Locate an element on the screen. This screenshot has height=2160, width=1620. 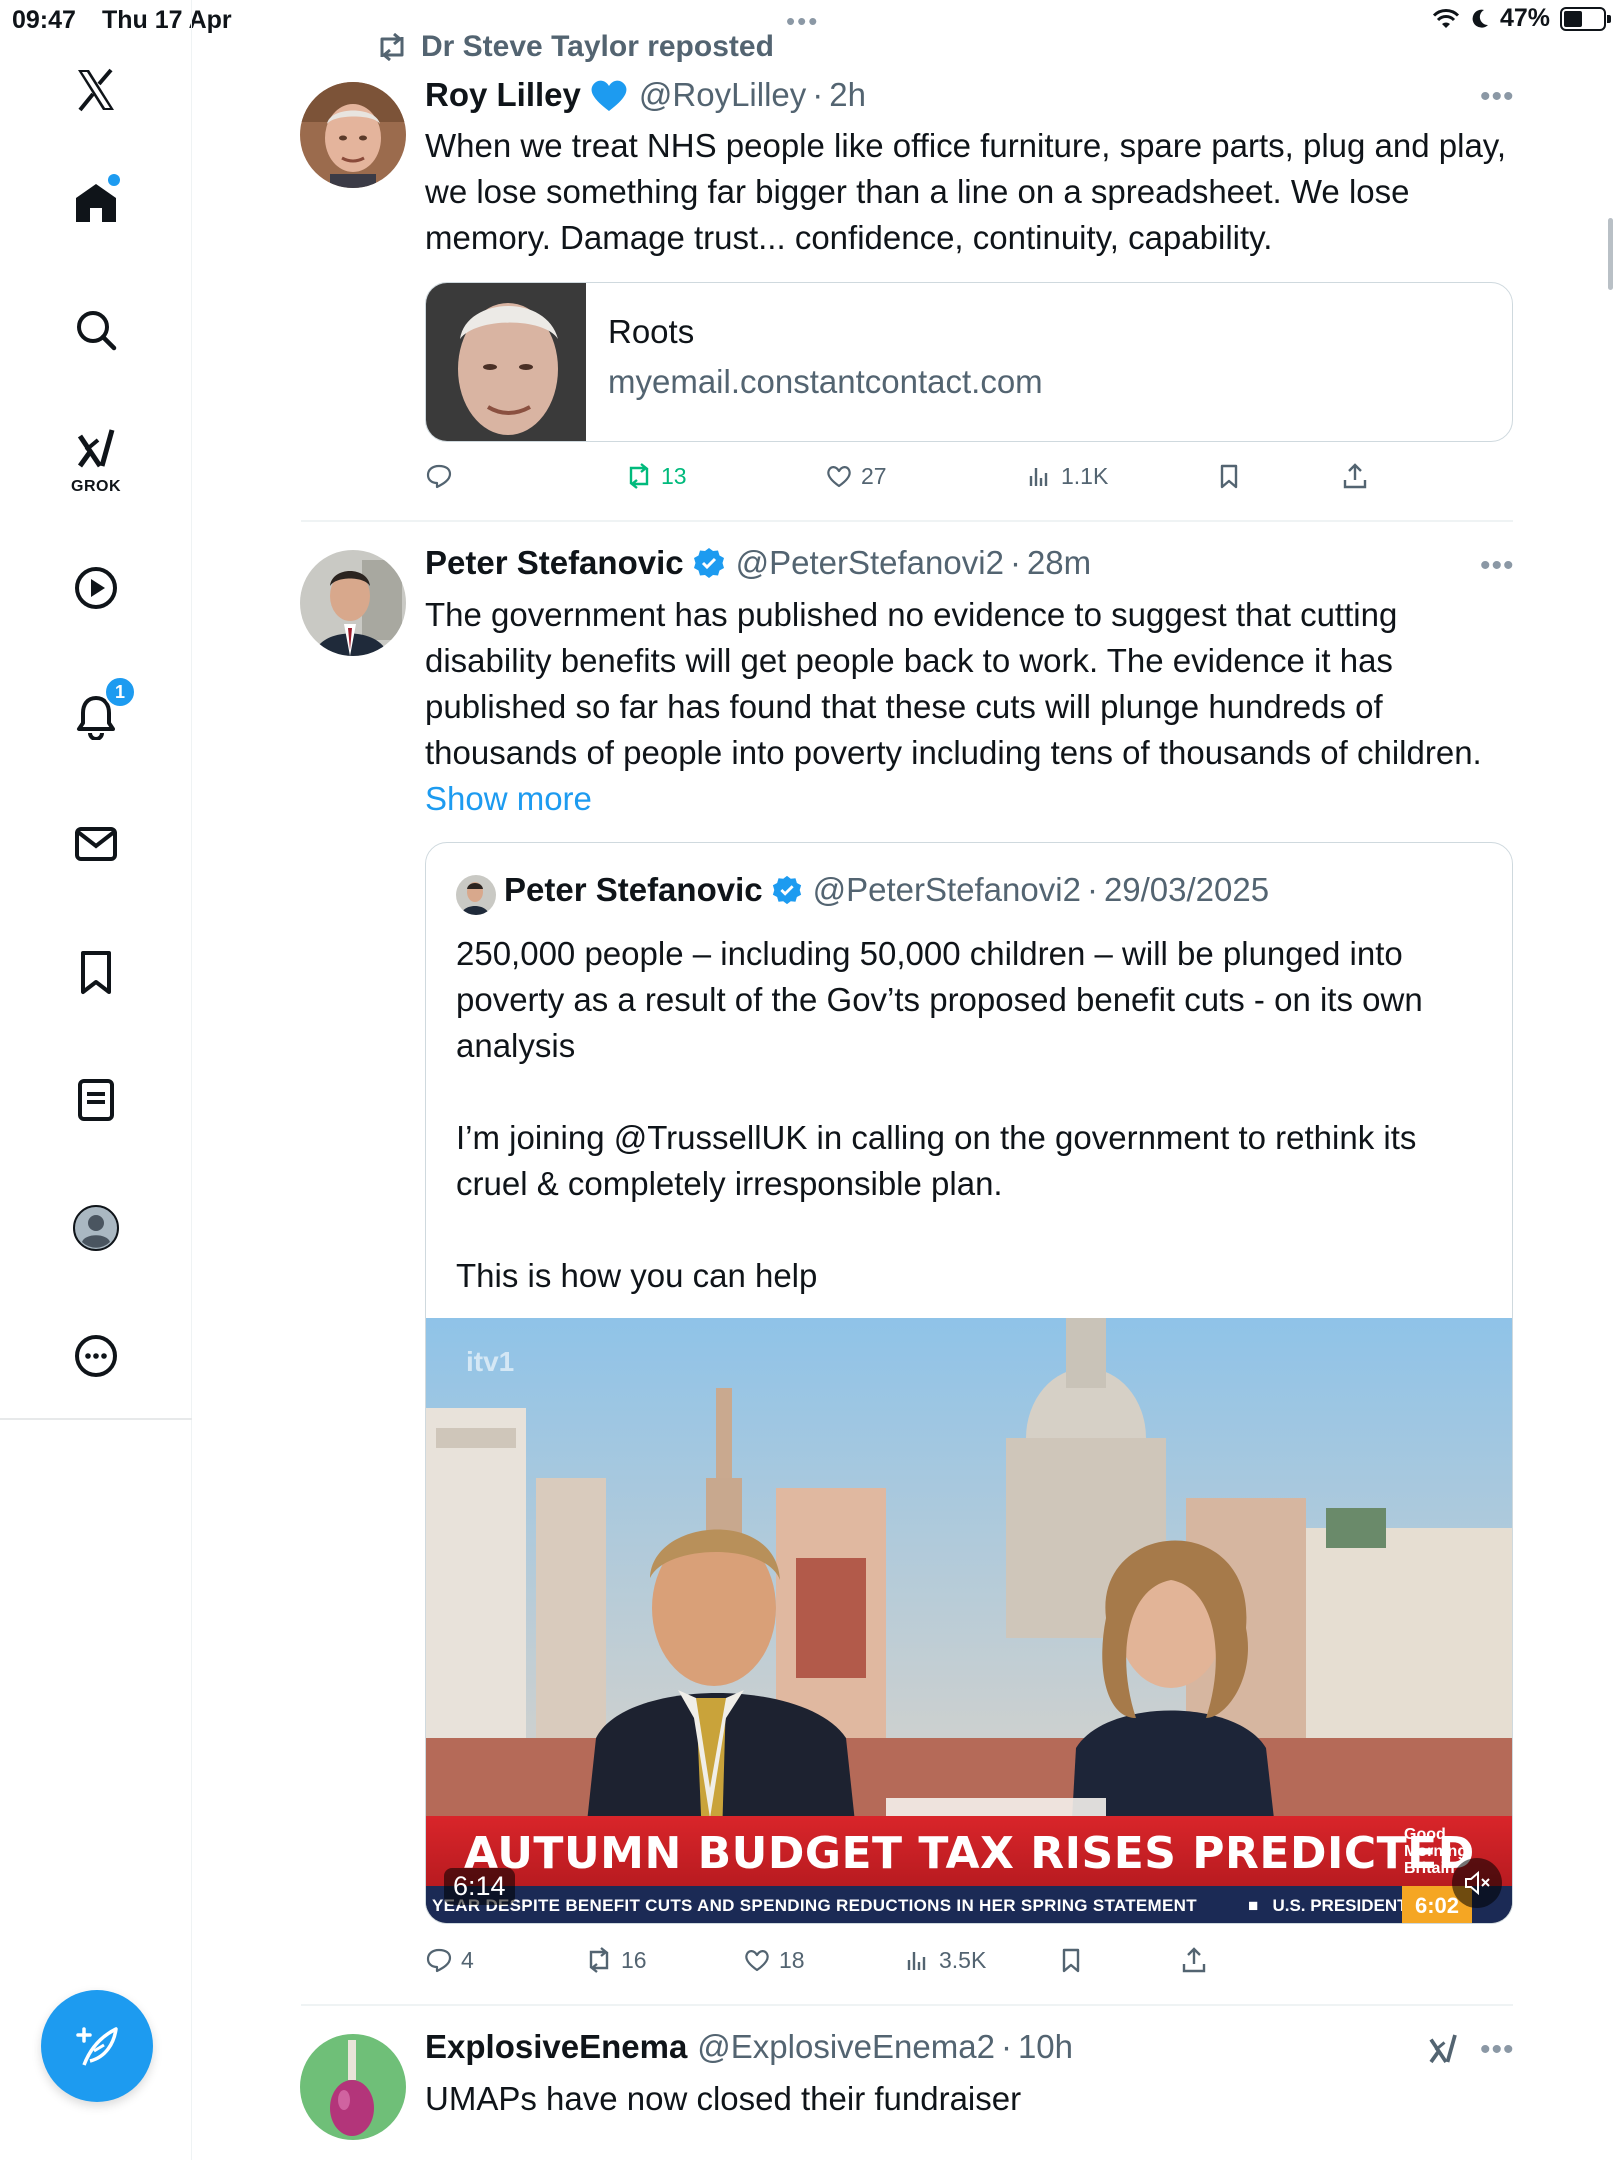
home-unread-dot is located at coordinates (114, 180).